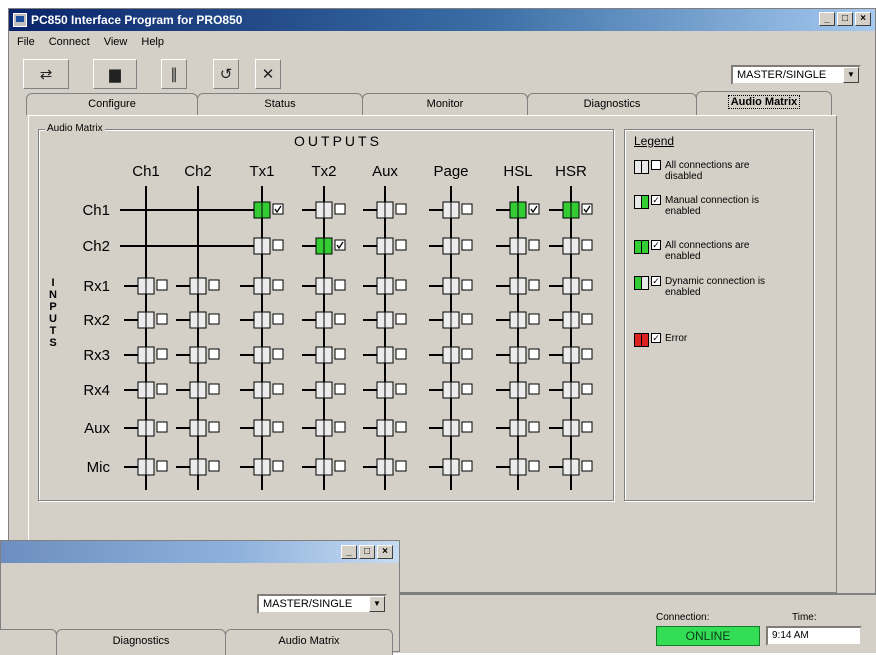 This screenshot has height=655, width=876. I want to click on close-button: ×, so click(863, 19).